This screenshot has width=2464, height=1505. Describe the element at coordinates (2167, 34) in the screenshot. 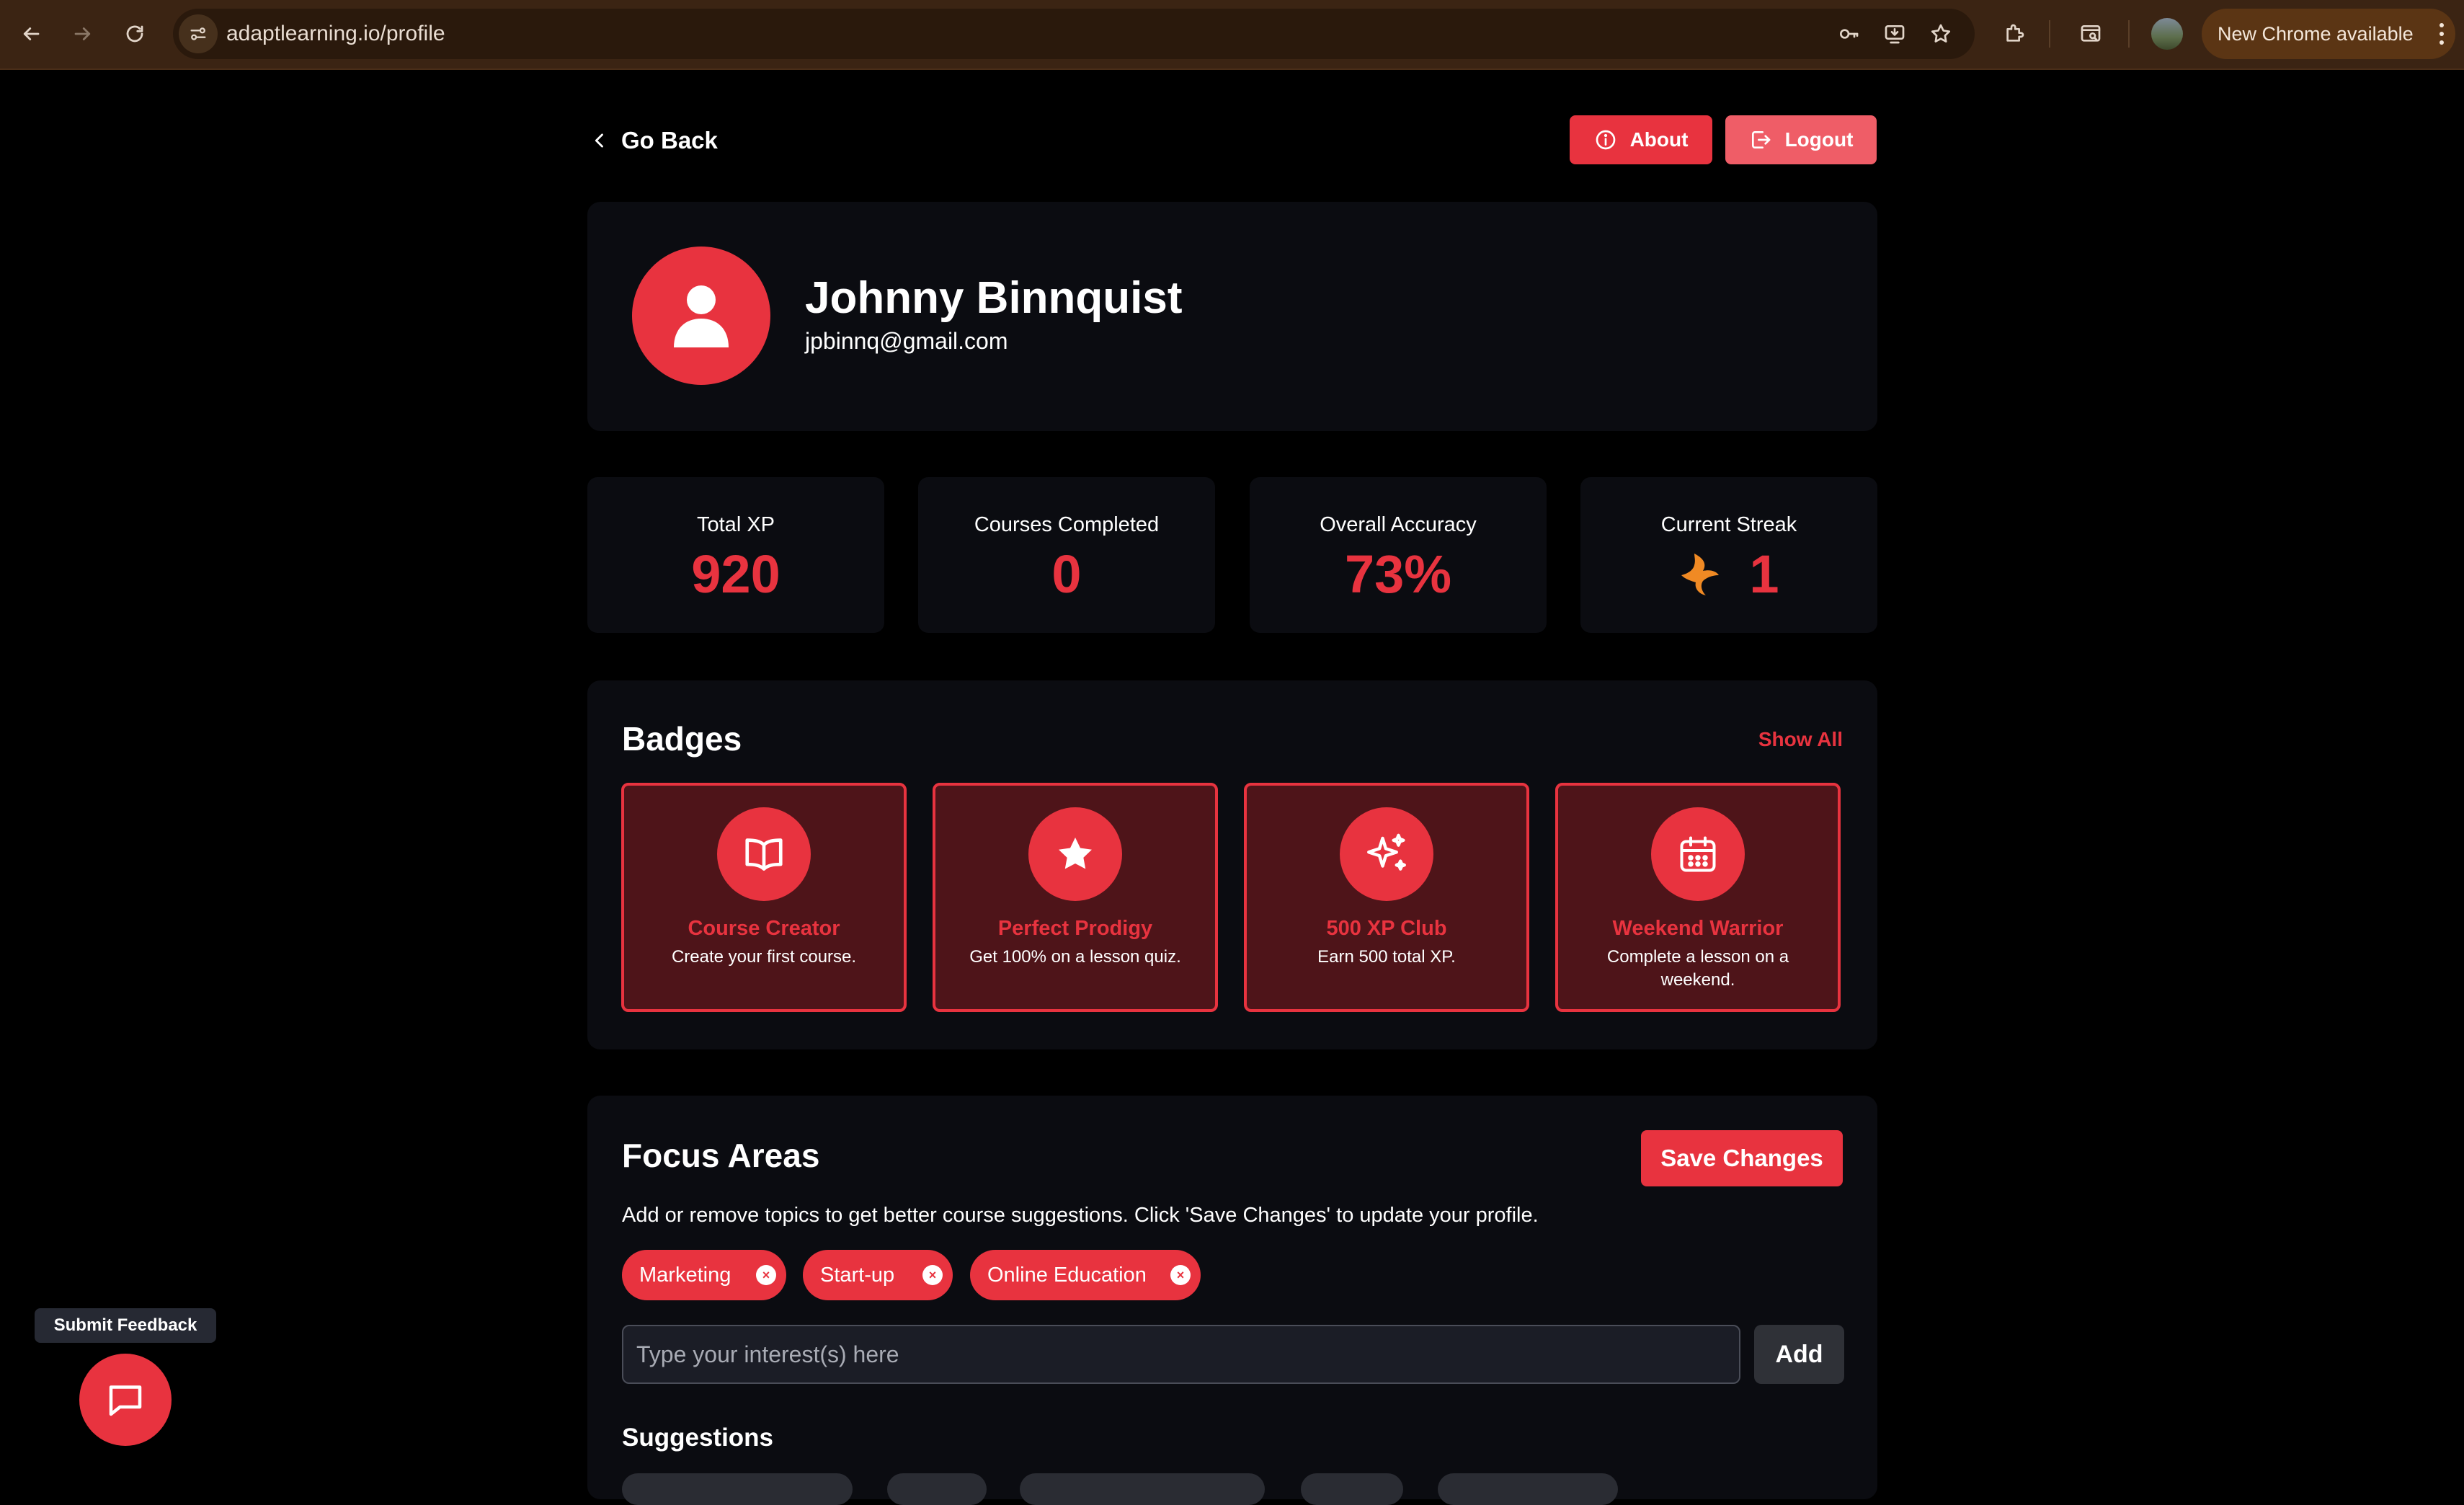

I see `browser-profile-avatar` at that location.